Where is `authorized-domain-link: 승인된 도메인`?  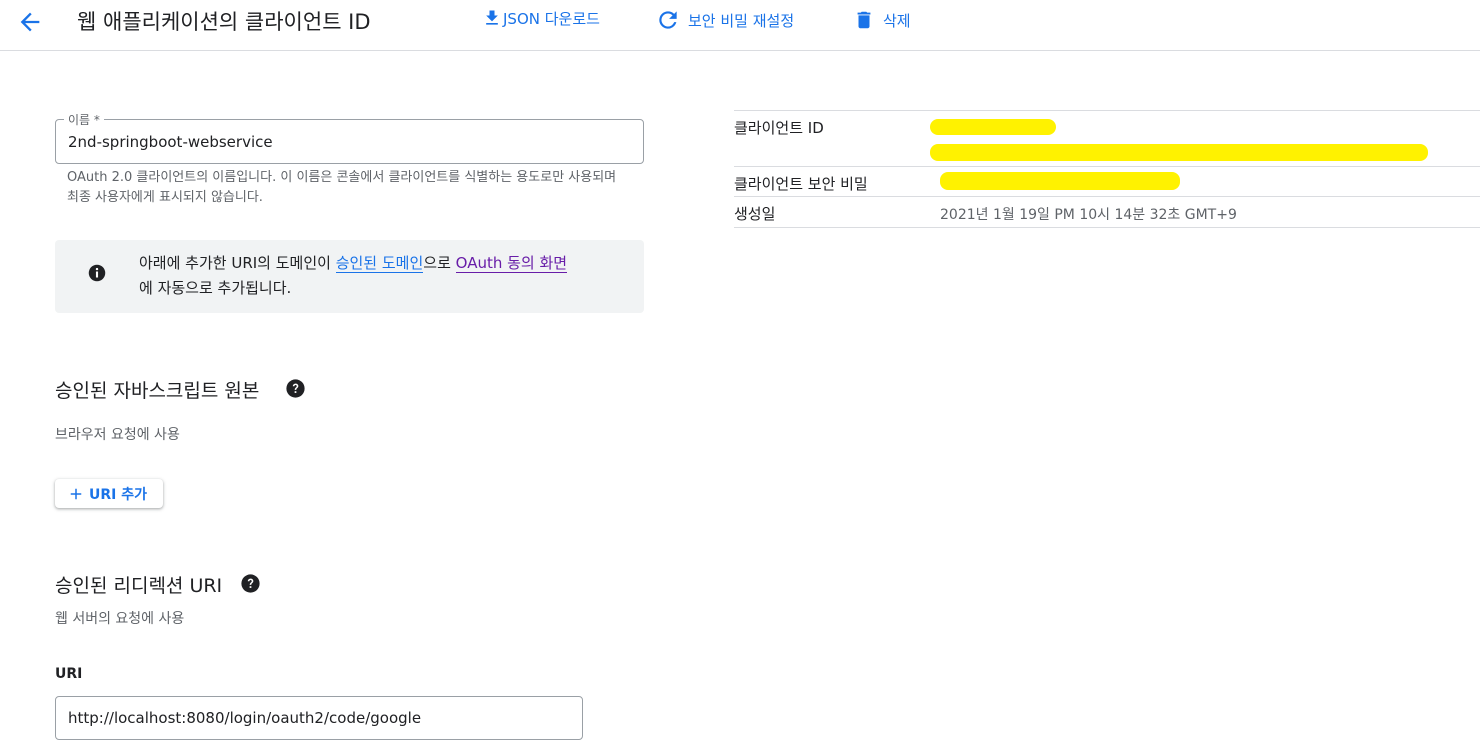 authorized-domain-link: 승인된 도메인 is located at coordinates (379, 263).